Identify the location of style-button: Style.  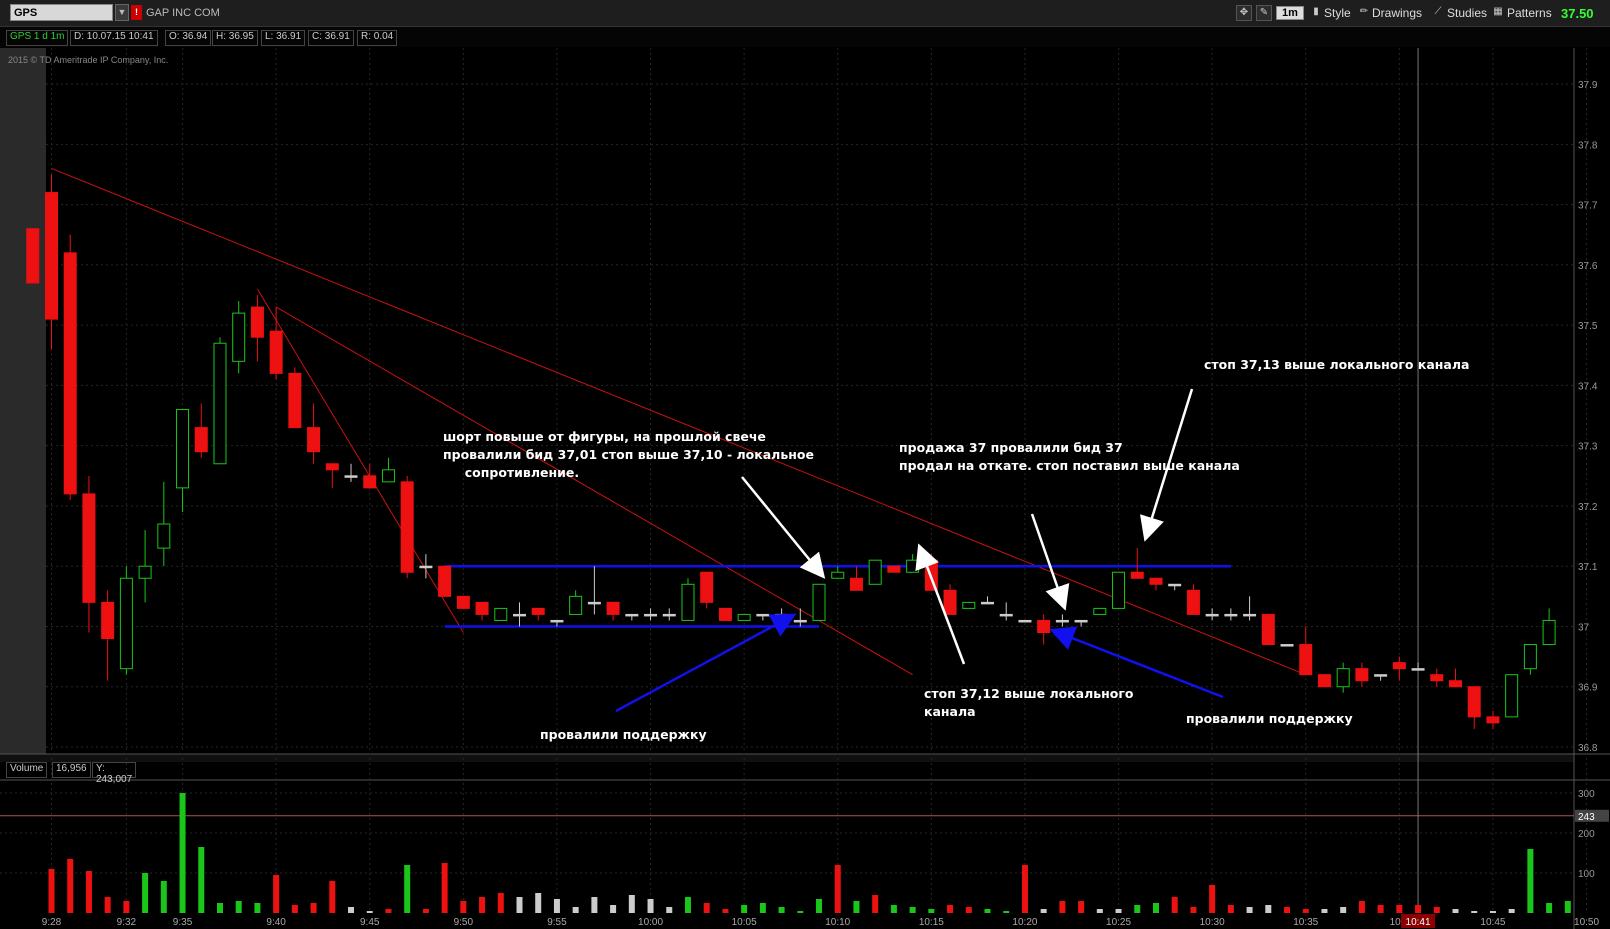
(1337, 13).